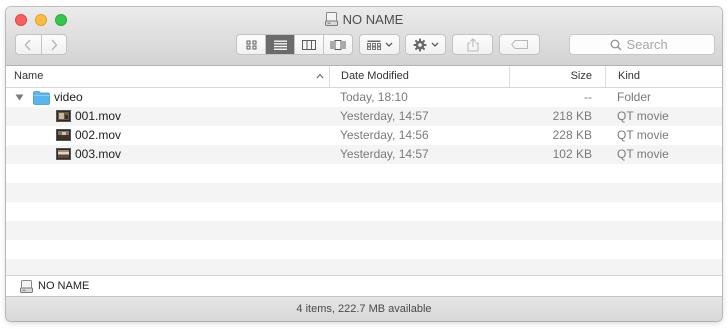 This screenshot has height=329, width=728. Describe the element at coordinates (572, 154) in the screenshot. I see `file-size: 102 KB` at that location.